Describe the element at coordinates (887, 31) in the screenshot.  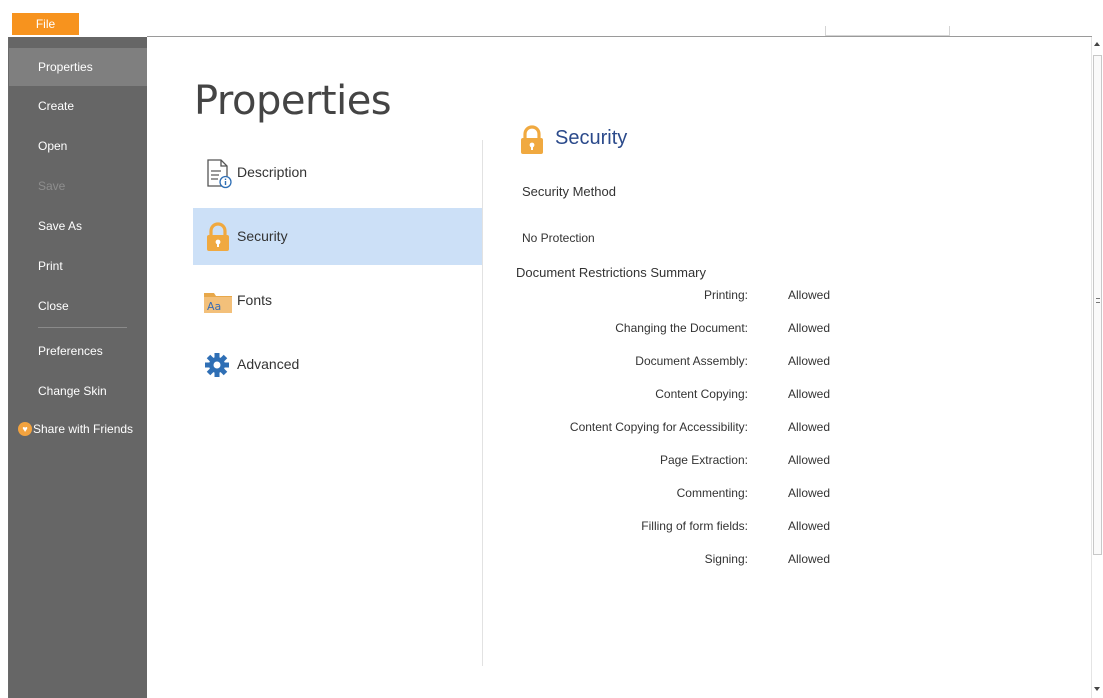
I see `top-search-field` at that location.